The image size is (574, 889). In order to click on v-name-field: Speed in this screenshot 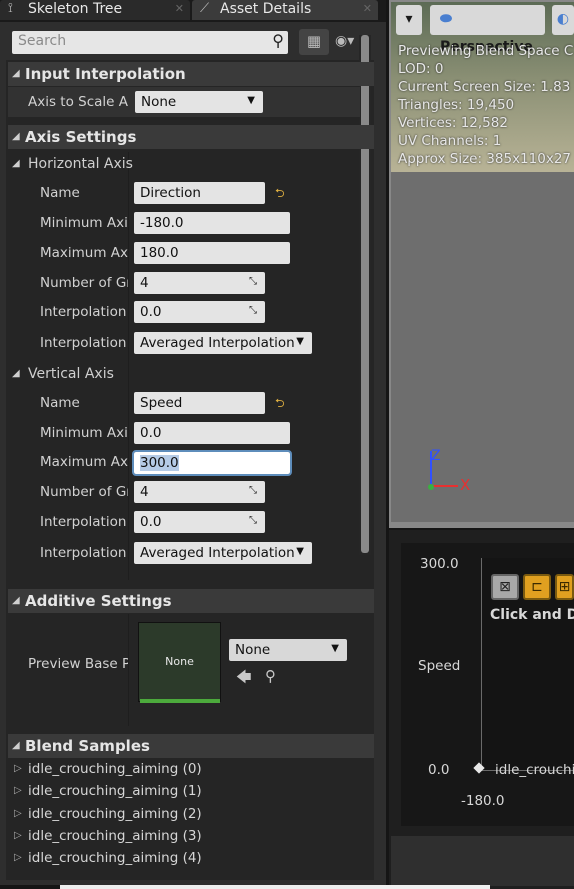, I will do `click(199, 403)`.